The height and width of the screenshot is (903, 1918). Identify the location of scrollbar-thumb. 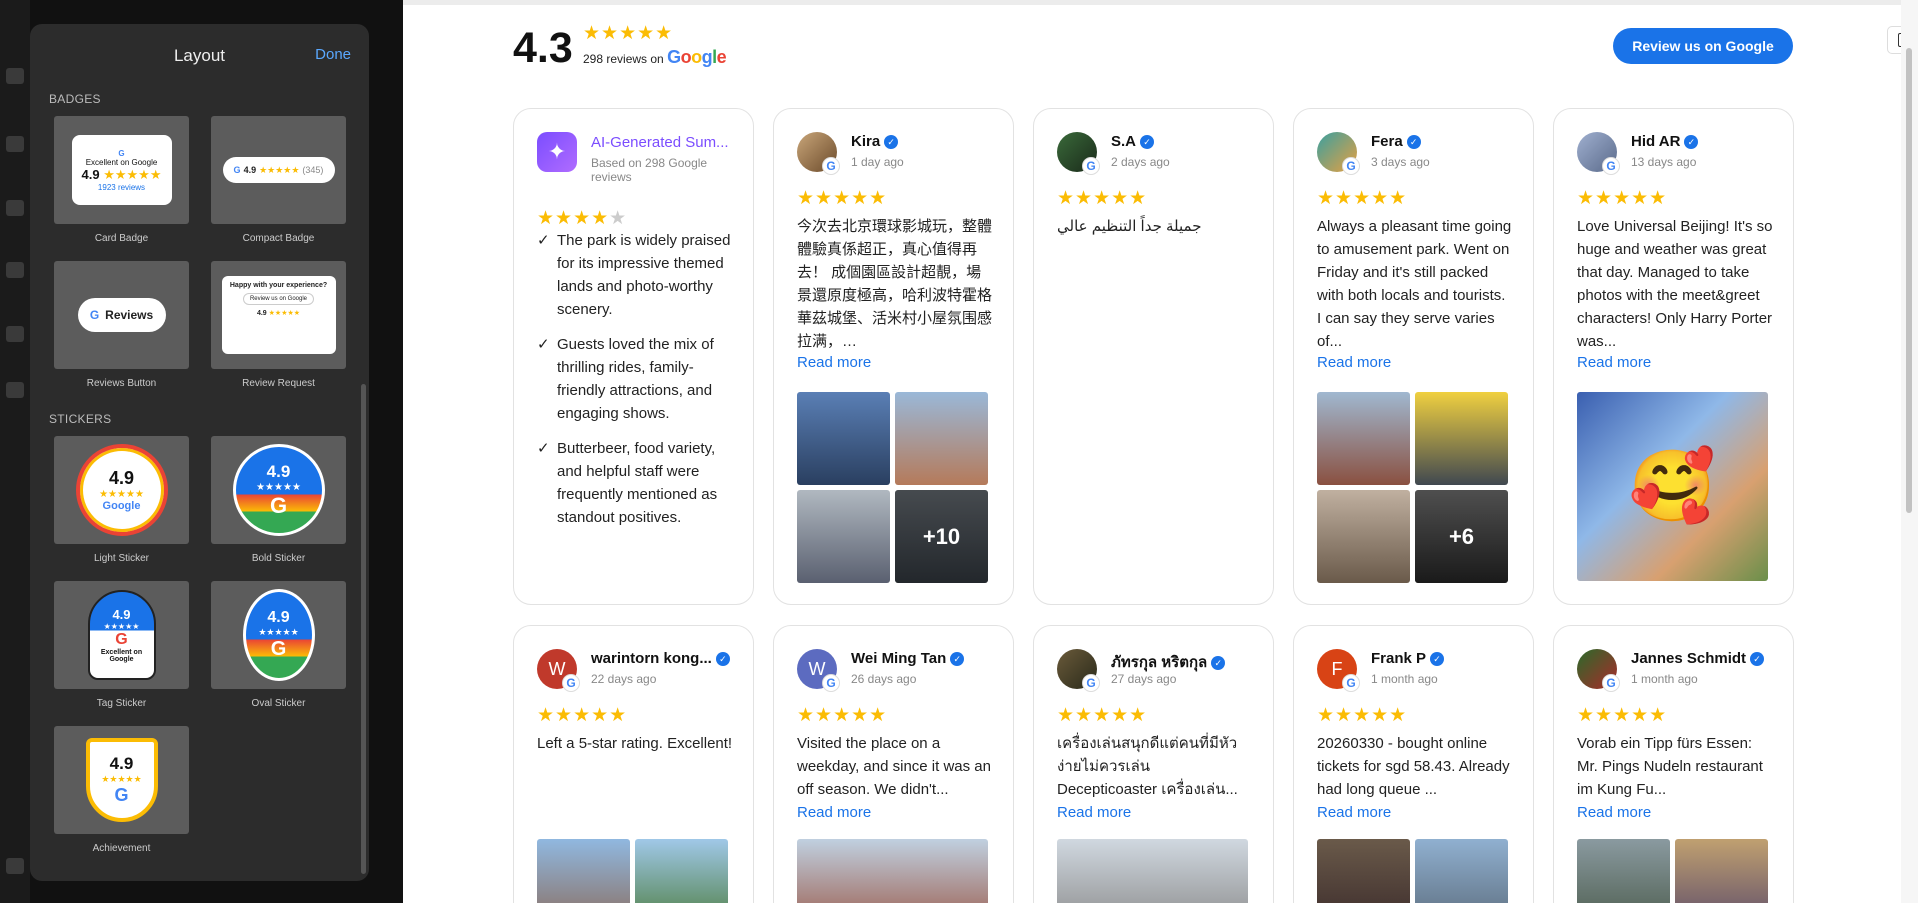
(1909, 280).